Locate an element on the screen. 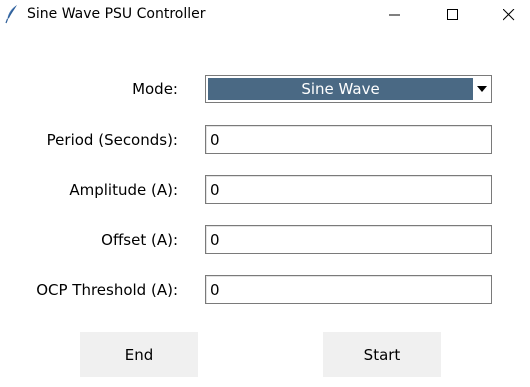  minimize-icon is located at coordinates (394, 15).